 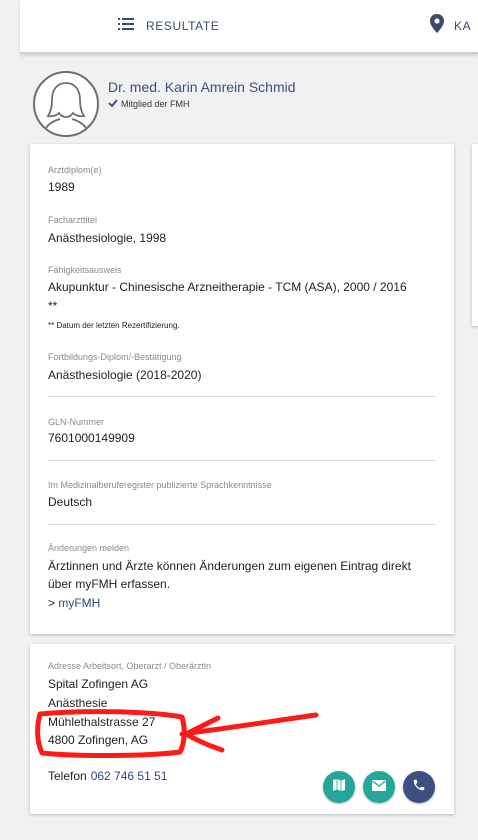 What do you see at coordinates (75, 170) in the screenshot?
I see `diploma-label: Arztdiplom(e)` at bounding box center [75, 170].